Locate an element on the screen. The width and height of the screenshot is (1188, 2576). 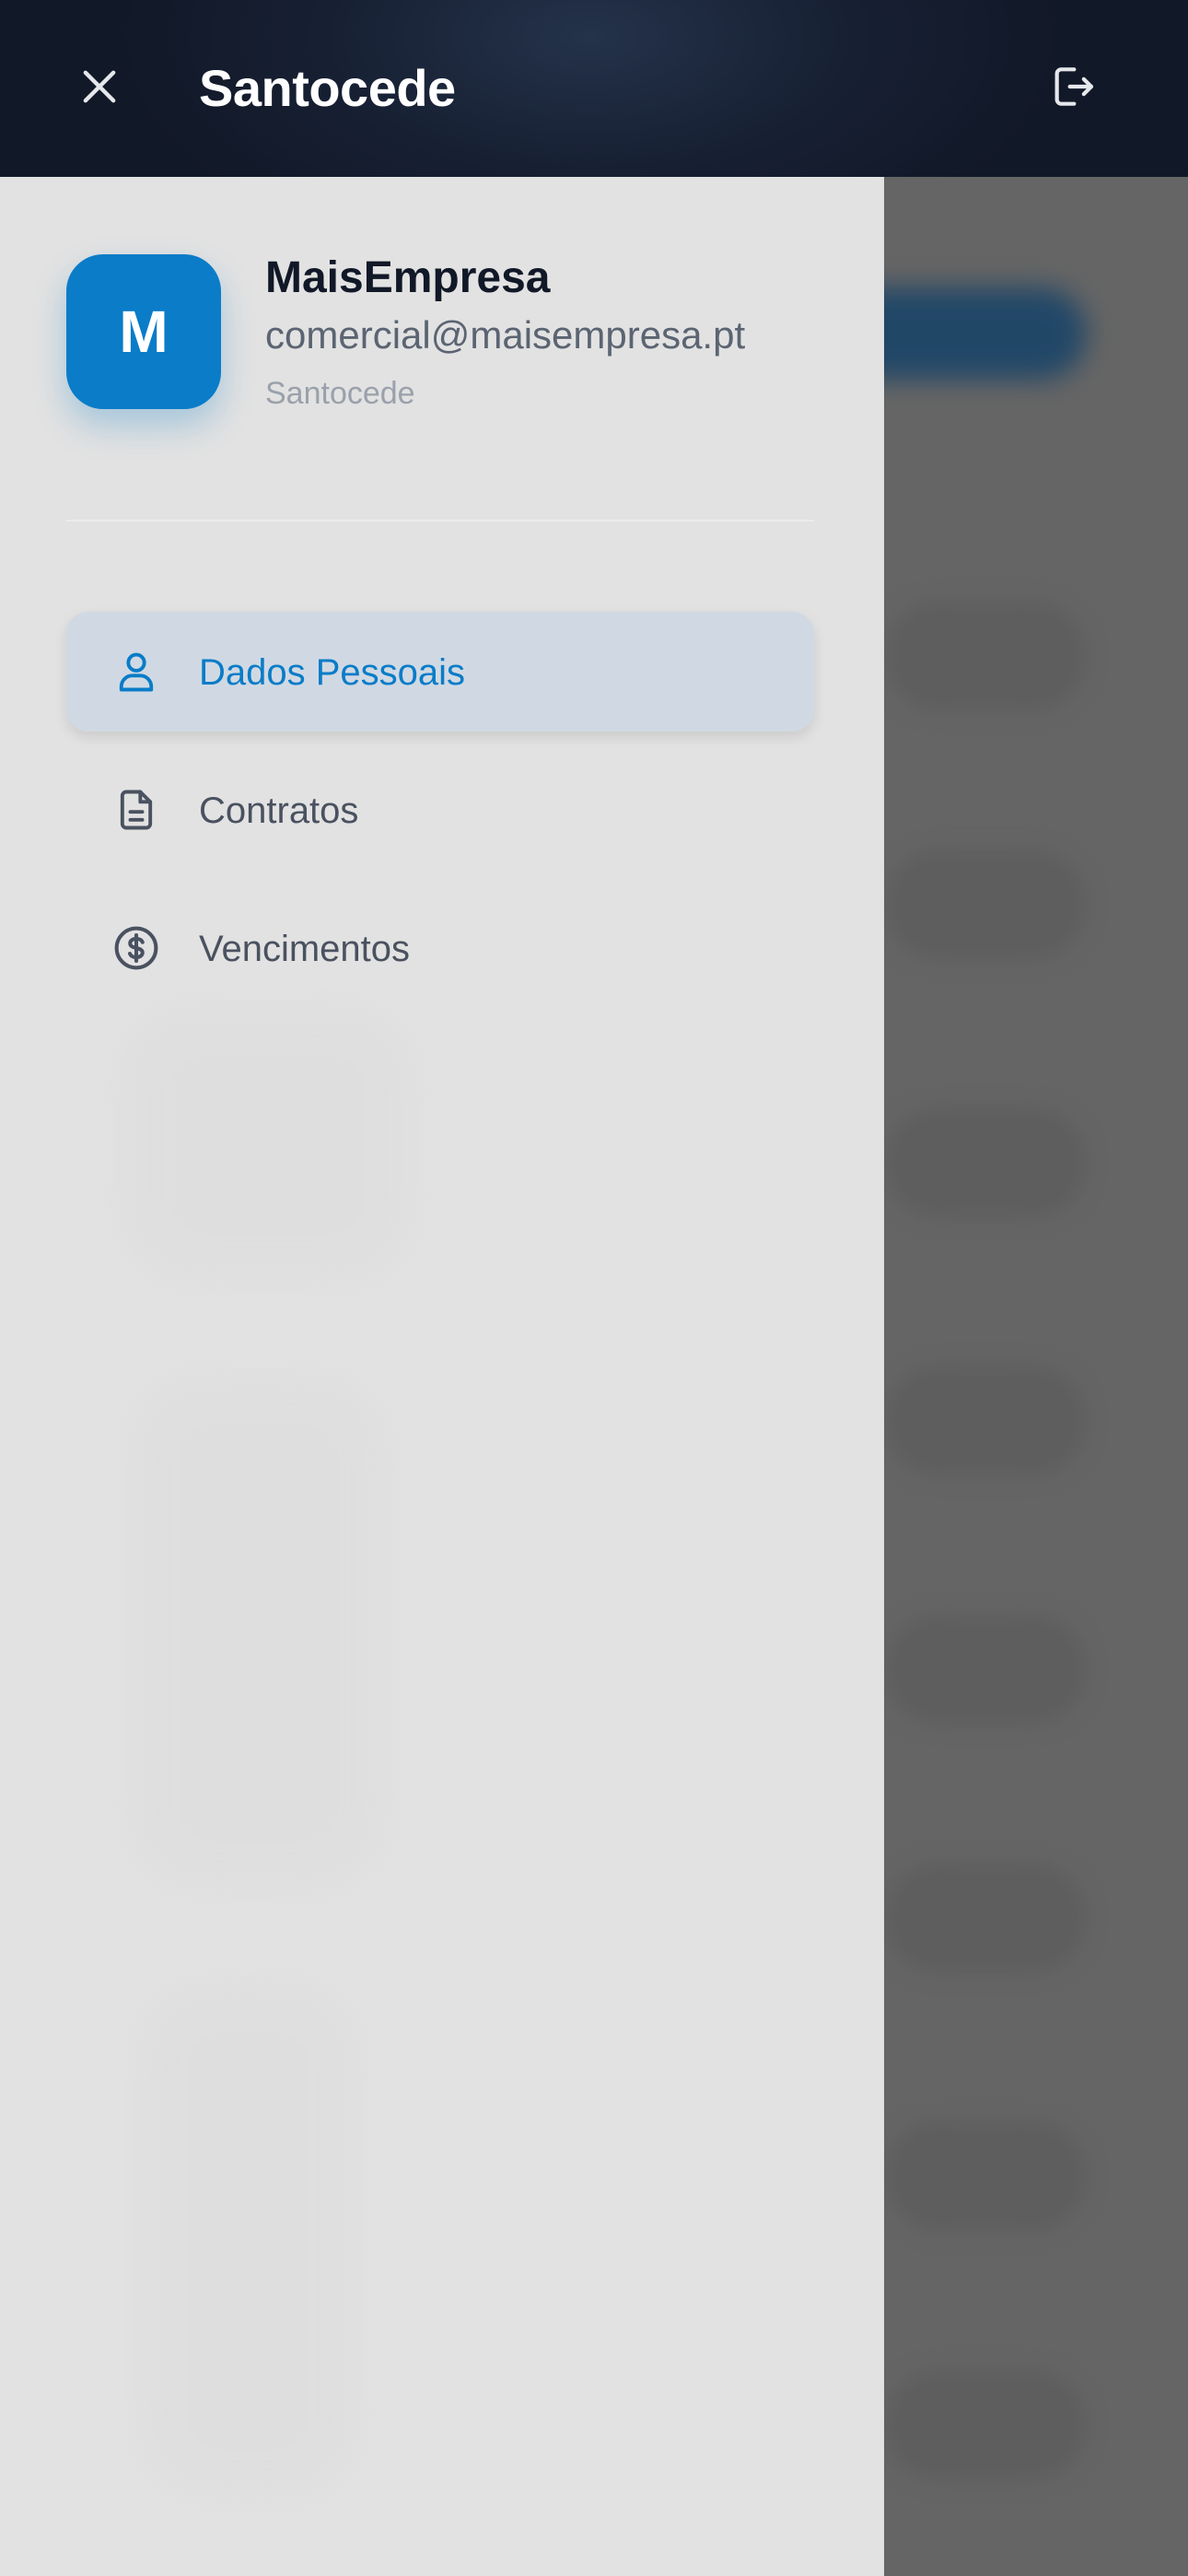
close-drawer-button is located at coordinates (99, 88).